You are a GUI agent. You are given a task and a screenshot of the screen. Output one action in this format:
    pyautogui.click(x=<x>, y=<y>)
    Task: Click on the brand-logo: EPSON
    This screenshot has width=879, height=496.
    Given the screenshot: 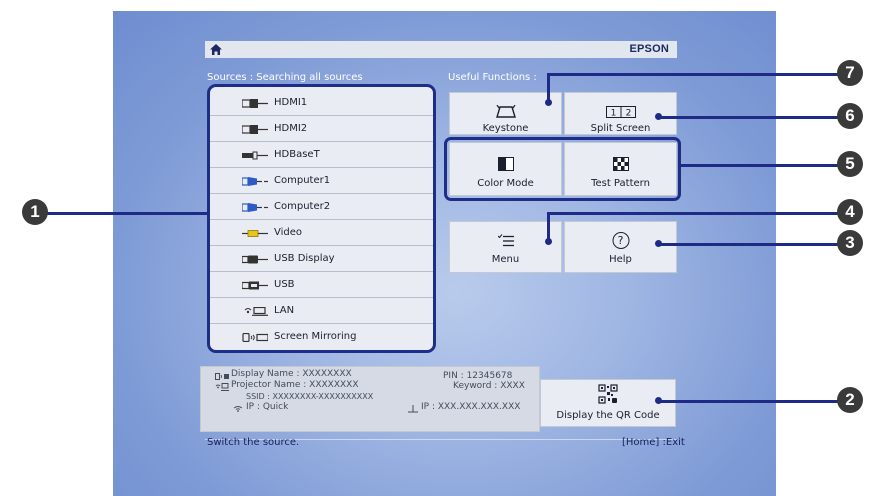 What is the action you would take?
    pyautogui.click(x=649, y=49)
    